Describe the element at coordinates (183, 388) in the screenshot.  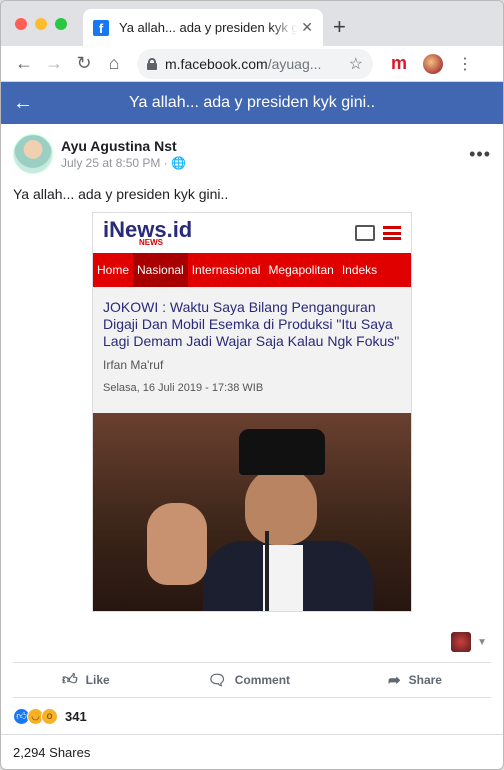
I see `article-date: Selasa, 16 Juli 2019 - 17:38 WIB` at that location.